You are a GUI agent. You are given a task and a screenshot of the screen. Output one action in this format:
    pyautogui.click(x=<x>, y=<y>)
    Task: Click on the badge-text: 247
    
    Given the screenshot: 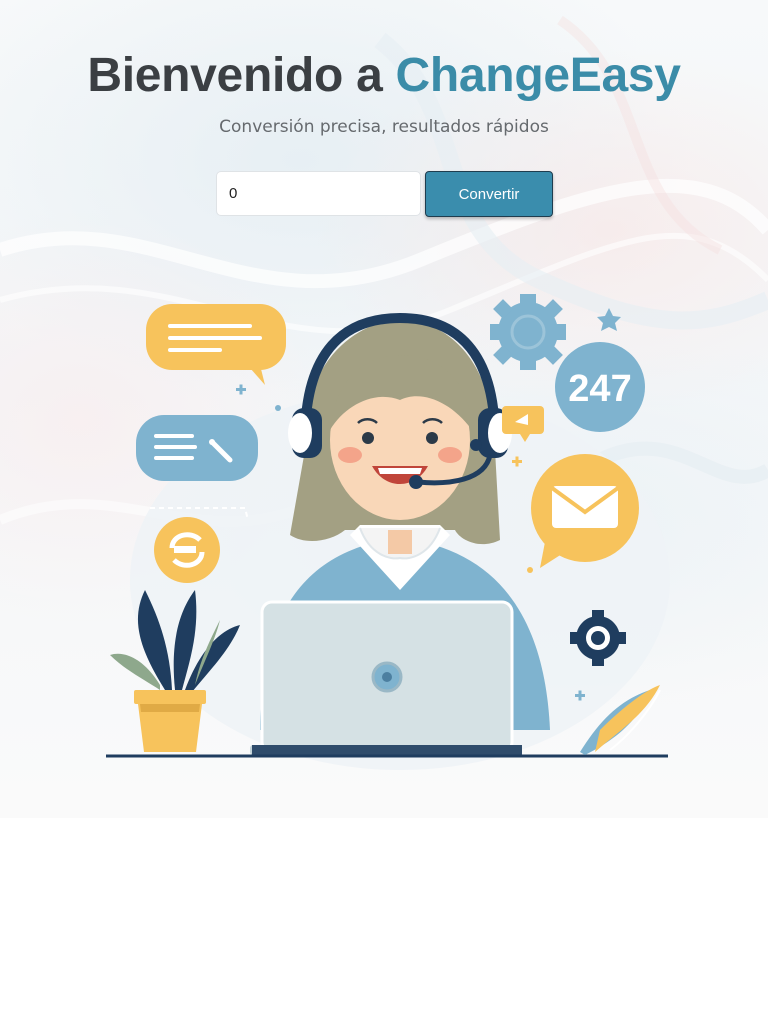 What is the action you would take?
    pyautogui.click(x=599, y=389)
    